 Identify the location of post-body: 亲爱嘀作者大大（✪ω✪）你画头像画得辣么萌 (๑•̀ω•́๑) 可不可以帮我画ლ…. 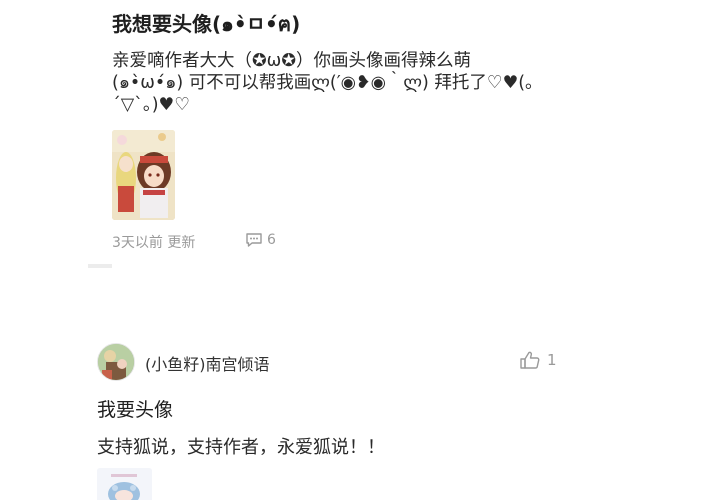
(347, 83).